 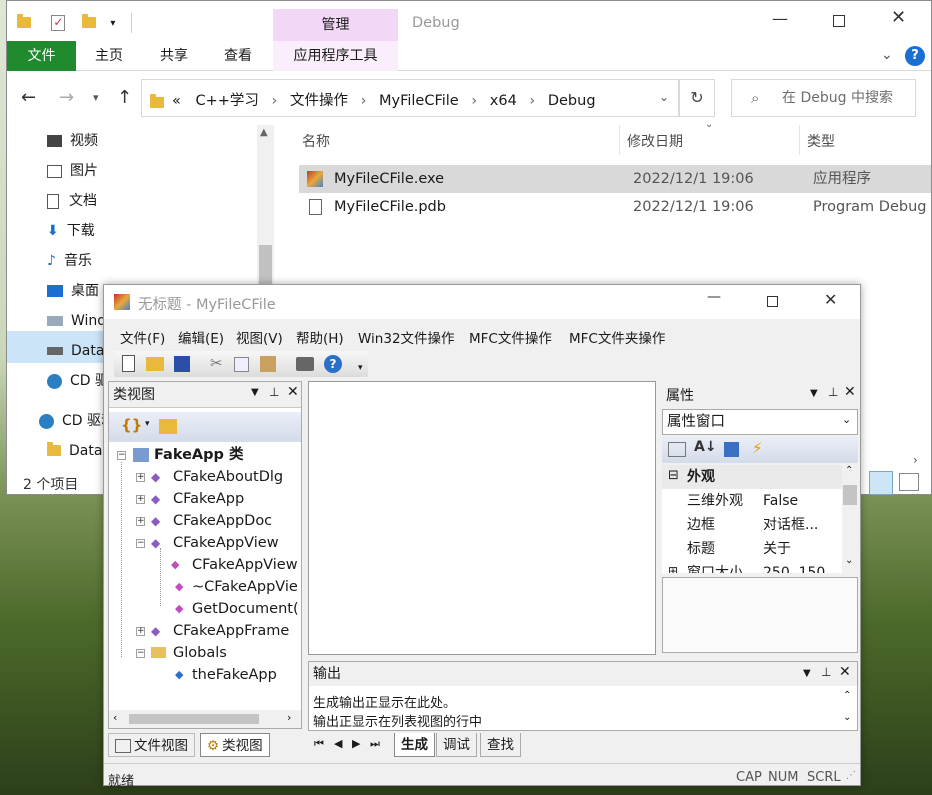 I want to click on properties-check-icon: ✓, so click(x=58, y=23).